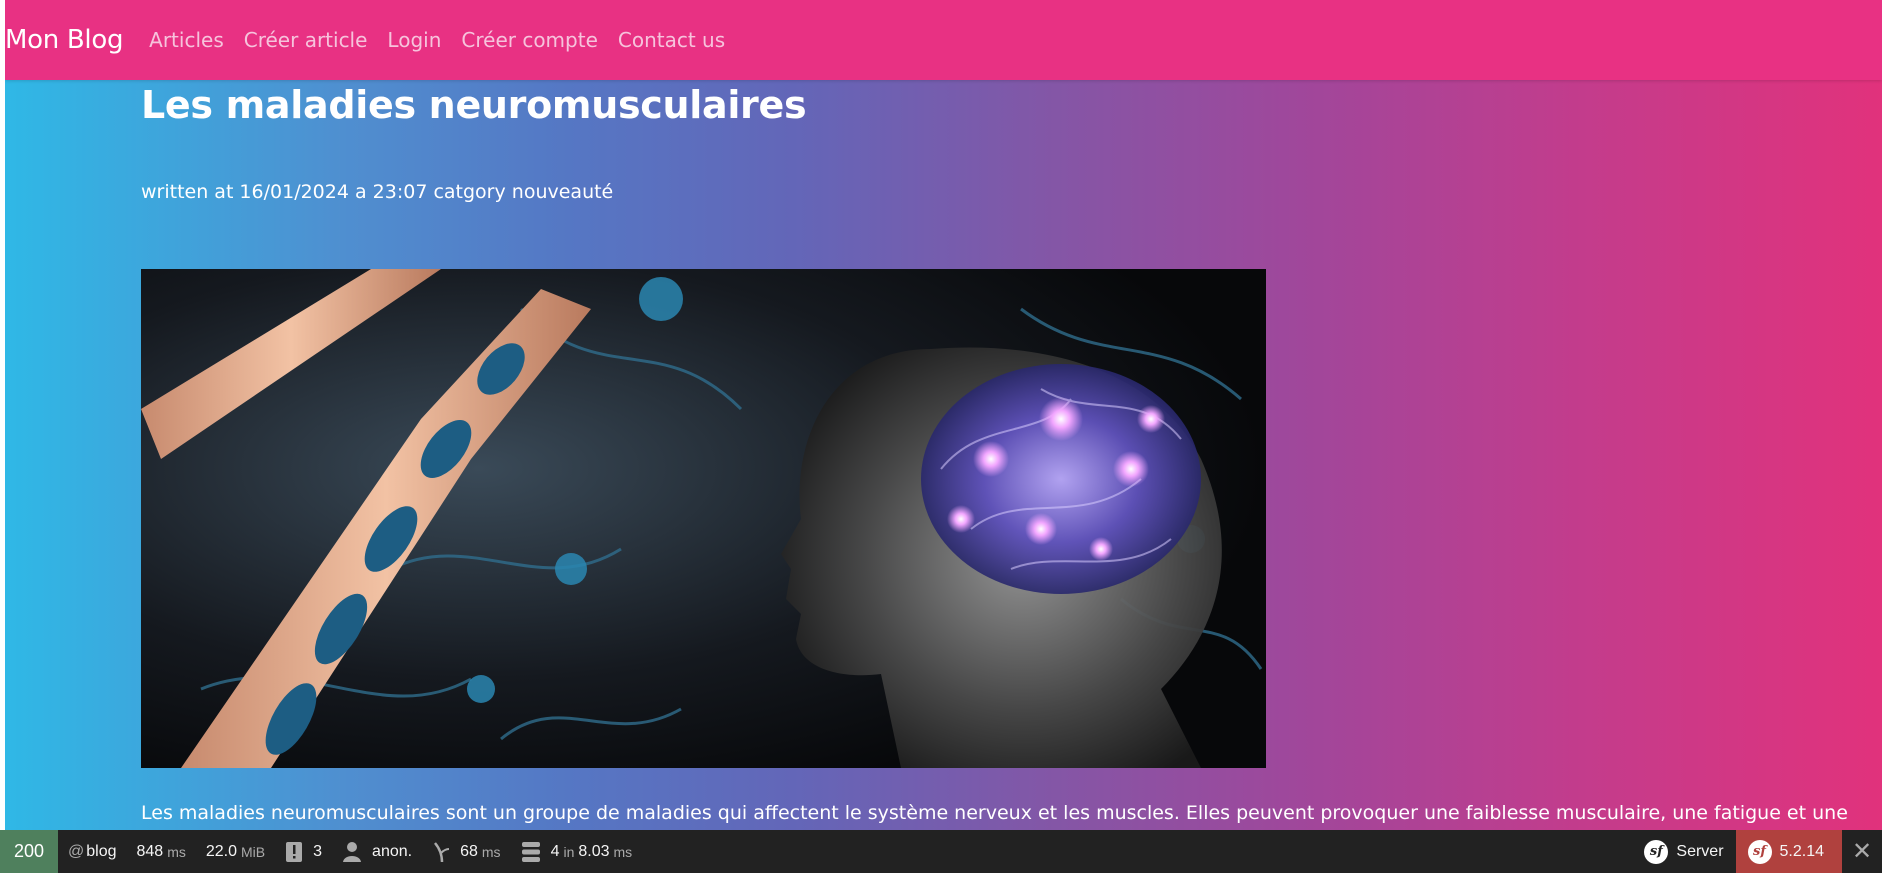 The height and width of the screenshot is (873, 1882). Describe the element at coordinates (352, 852) in the screenshot. I see `user-icon` at that location.